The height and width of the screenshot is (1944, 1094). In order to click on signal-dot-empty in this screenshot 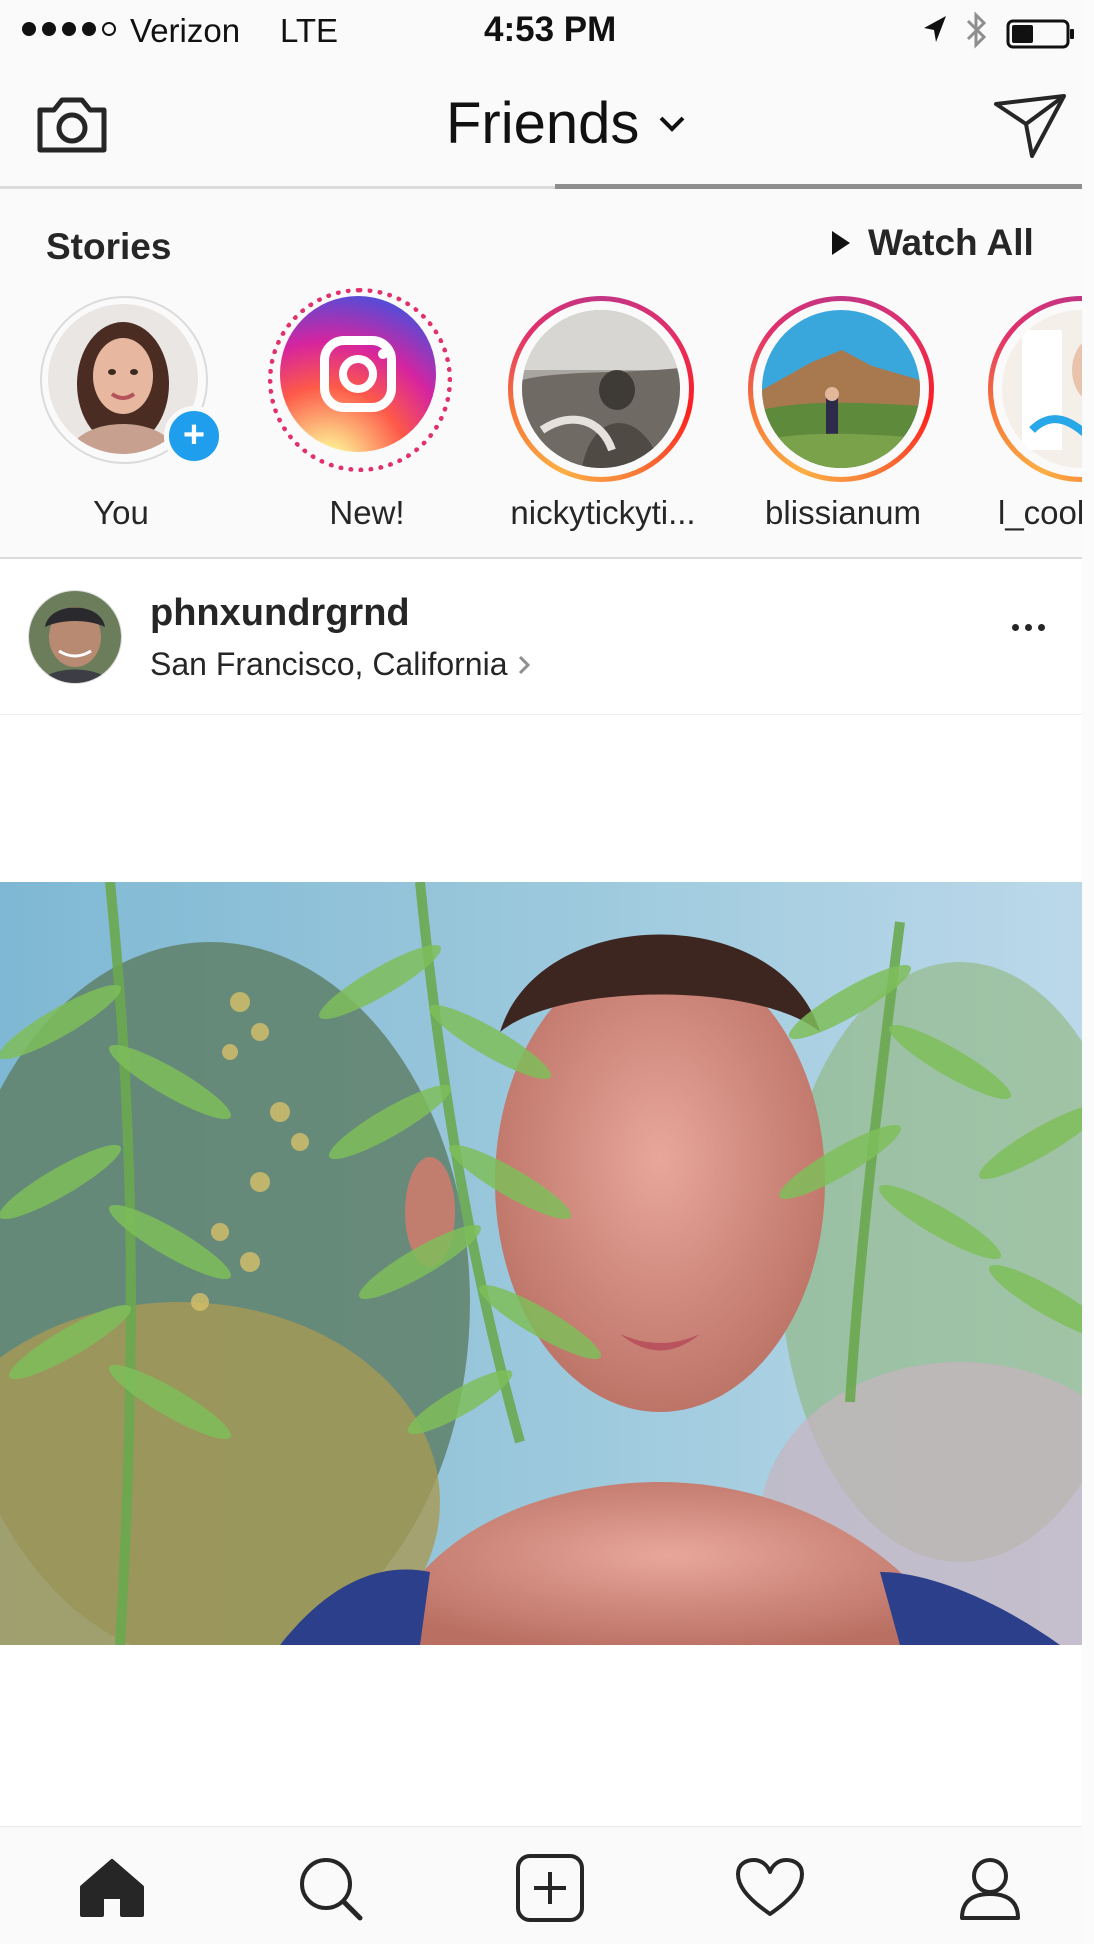, I will do `click(109, 29)`.